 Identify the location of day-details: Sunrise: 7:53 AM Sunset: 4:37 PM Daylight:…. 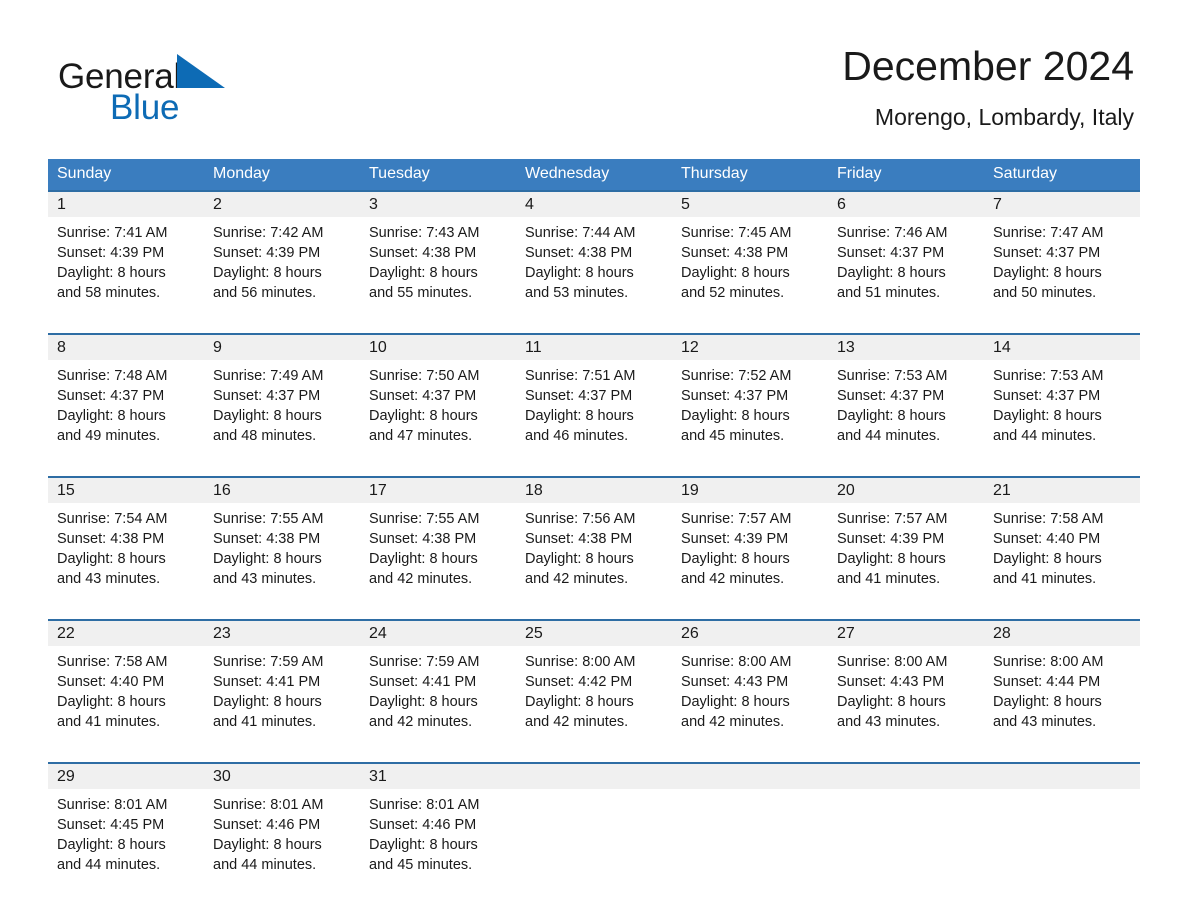
(1062, 403).